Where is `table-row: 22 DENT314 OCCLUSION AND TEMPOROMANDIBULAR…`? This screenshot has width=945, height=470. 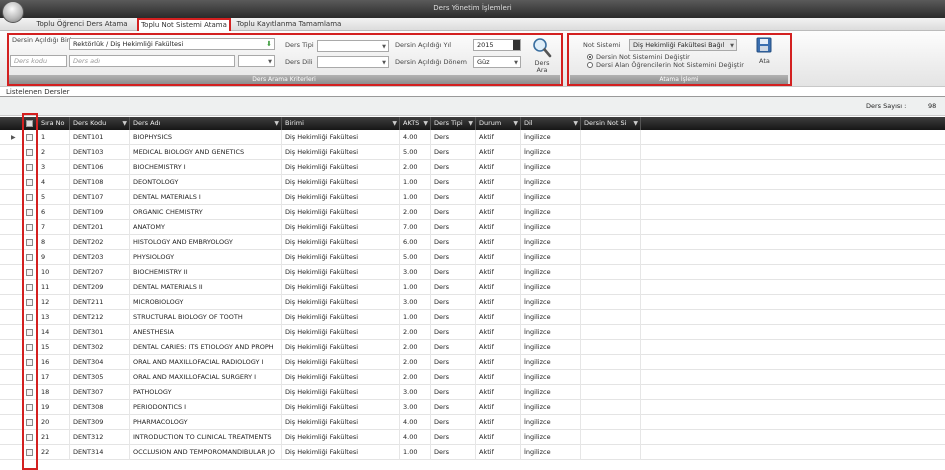
table-row: 22 DENT314 OCCLUSION AND TEMPOROMANDIBULAR… is located at coordinates (472, 452).